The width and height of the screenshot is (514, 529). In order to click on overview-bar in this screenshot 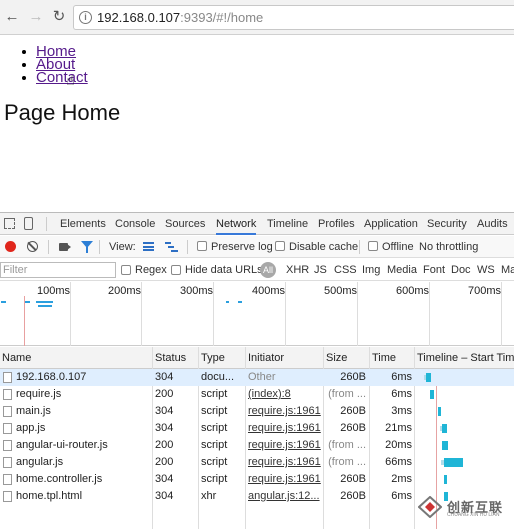, I will do `click(45, 306)`.